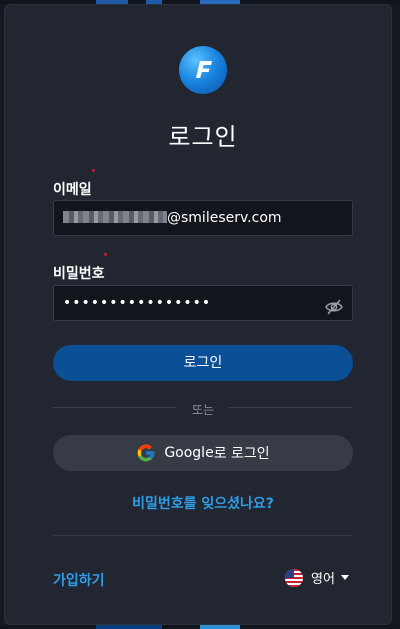 This screenshot has height=629, width=400. What do you see at coordinates (203, 70) in the screenshot?
I see `app-logo-icon` at bounding box center [203, 70].